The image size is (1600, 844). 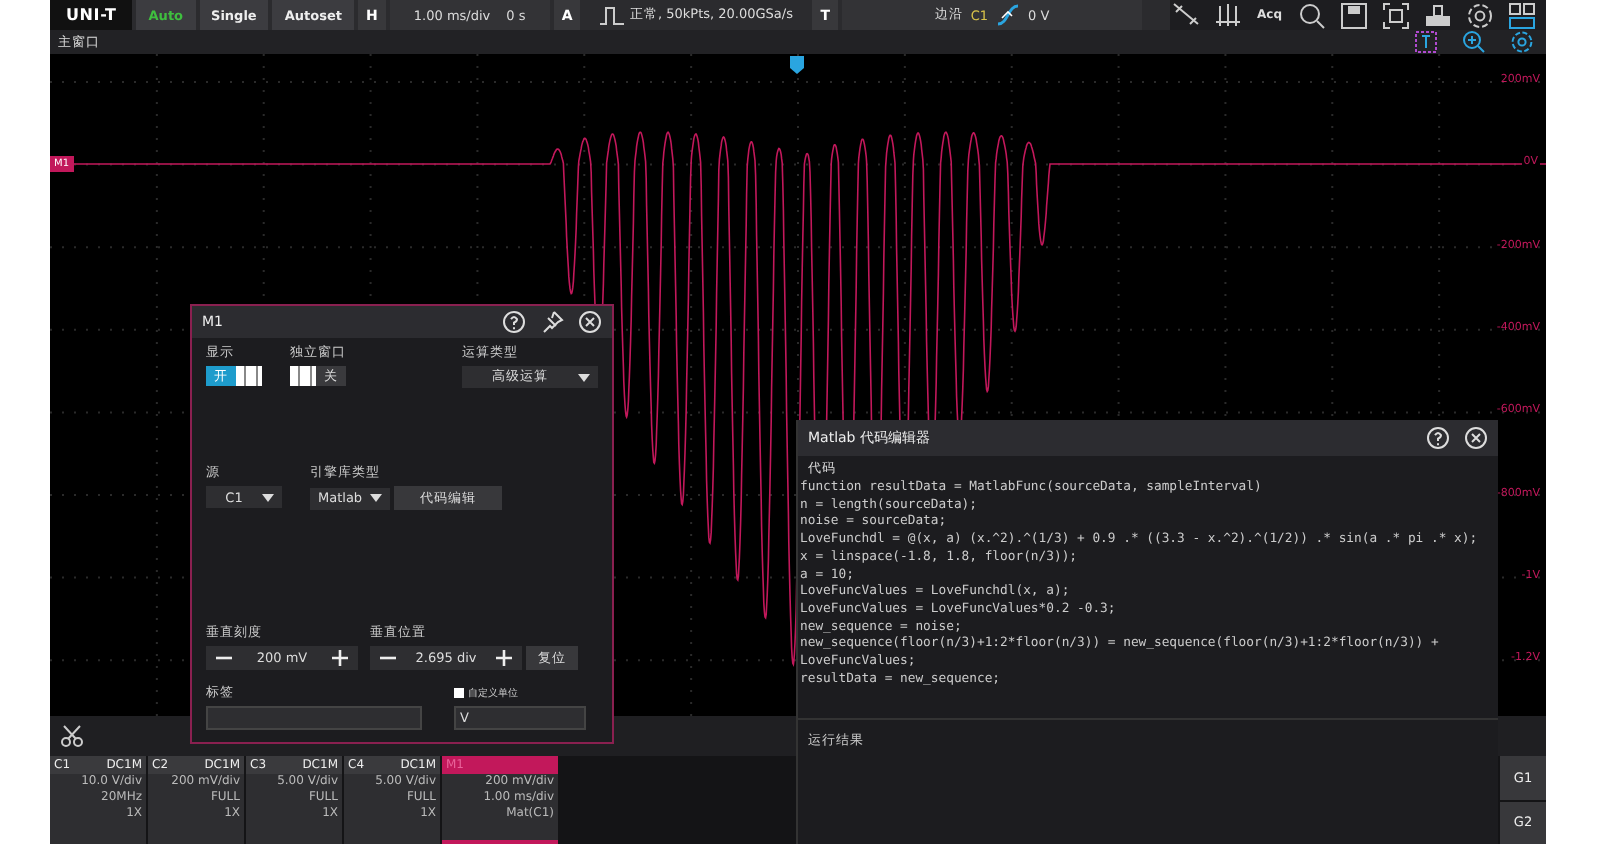 I want to click on save-icon, so click(x=1354, y=15).